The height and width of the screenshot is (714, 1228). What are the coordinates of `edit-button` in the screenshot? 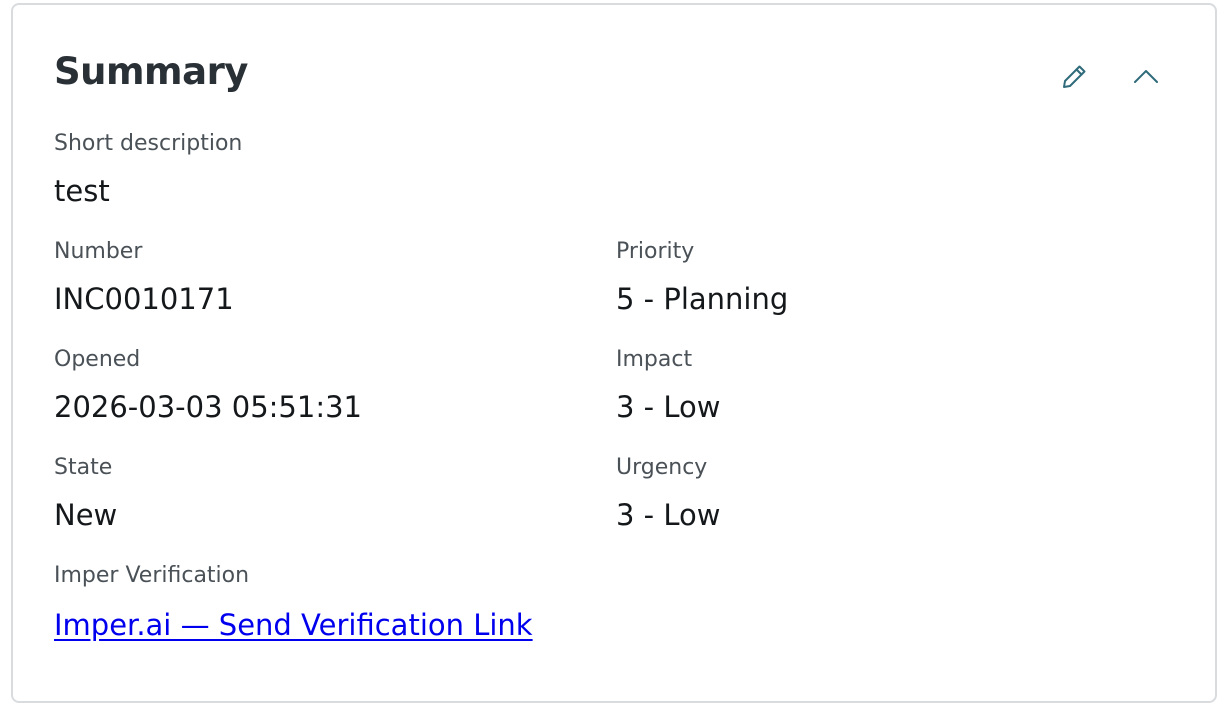 It's located at (1074, 77).